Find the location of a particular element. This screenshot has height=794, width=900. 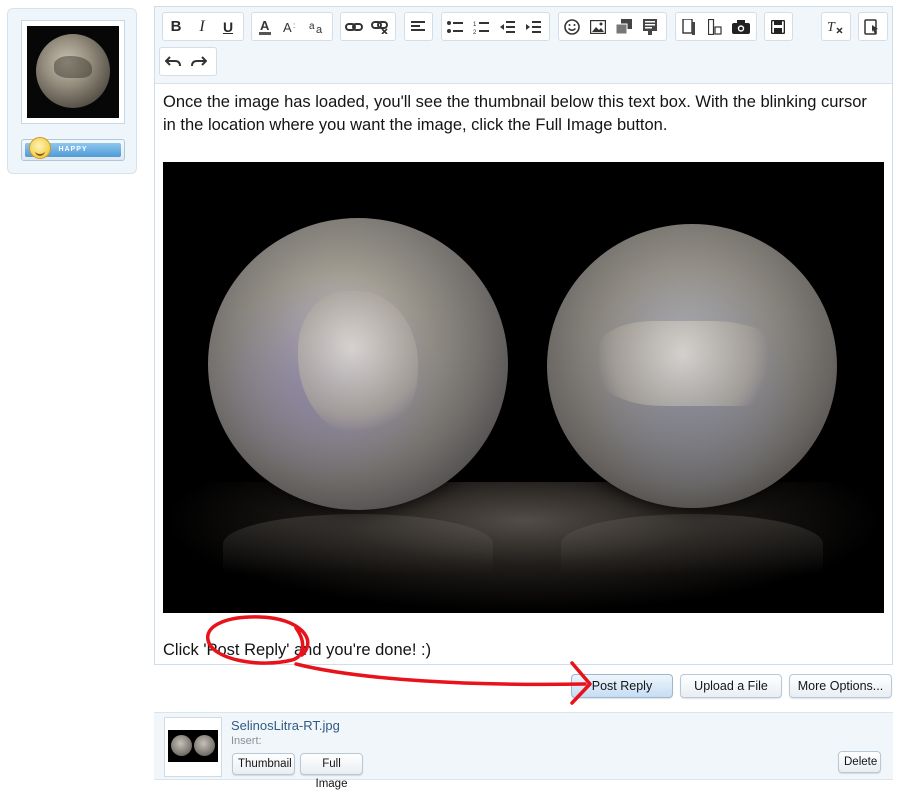

draft-group is located at coordinates (778, 26).